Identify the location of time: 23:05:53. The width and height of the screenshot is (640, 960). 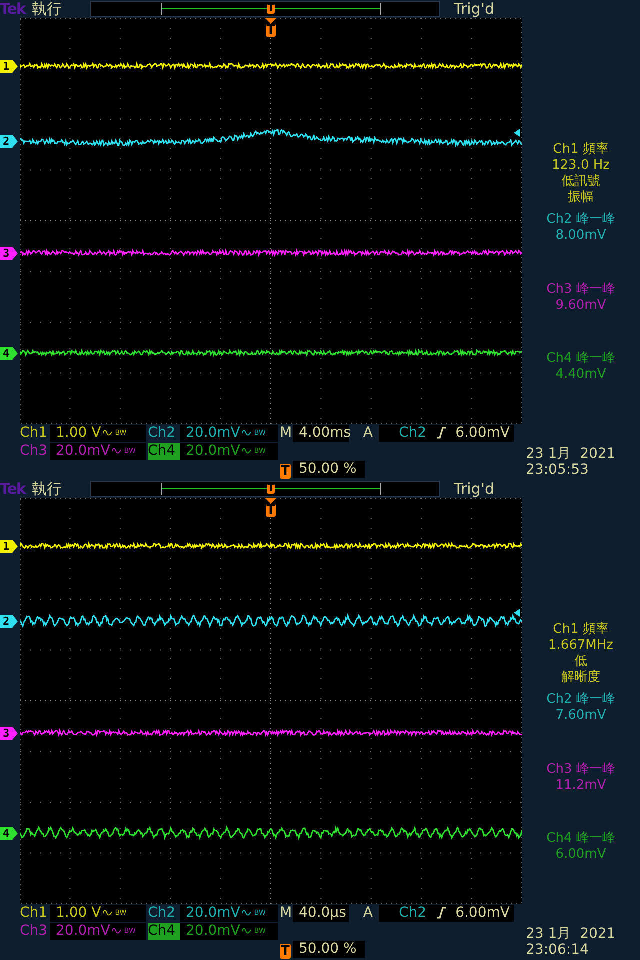
(558, 470).